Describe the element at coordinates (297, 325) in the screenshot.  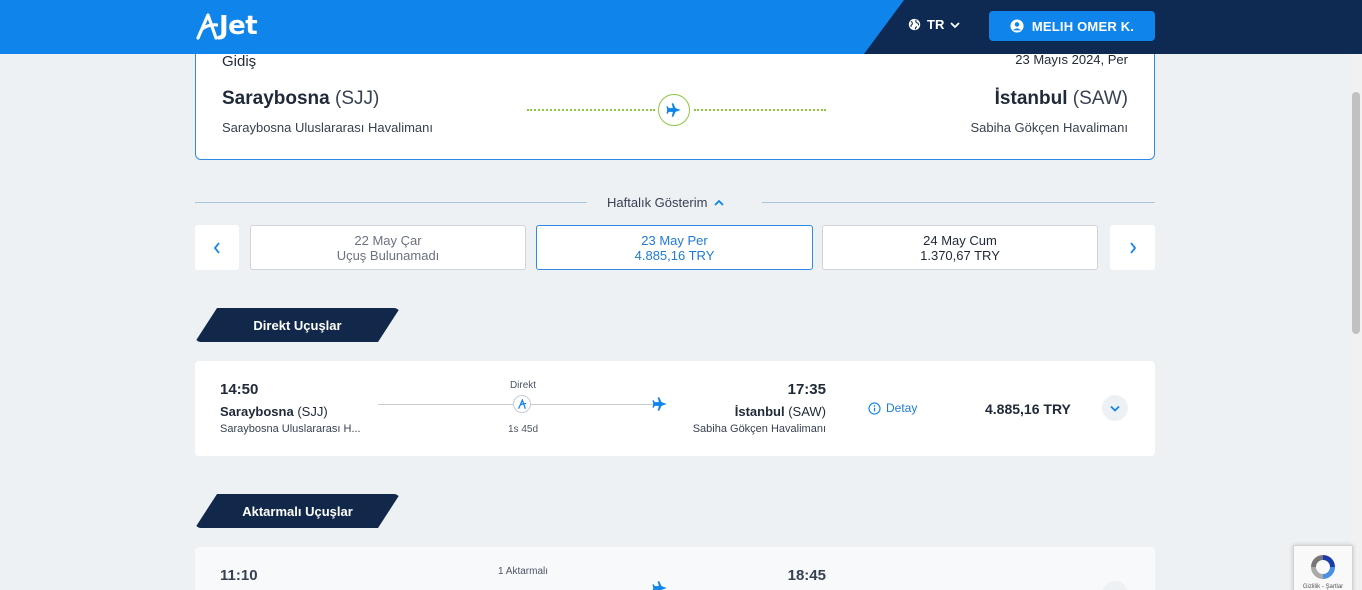
I see `section-direct-flights: Direkt Uçuşlar` at that location.